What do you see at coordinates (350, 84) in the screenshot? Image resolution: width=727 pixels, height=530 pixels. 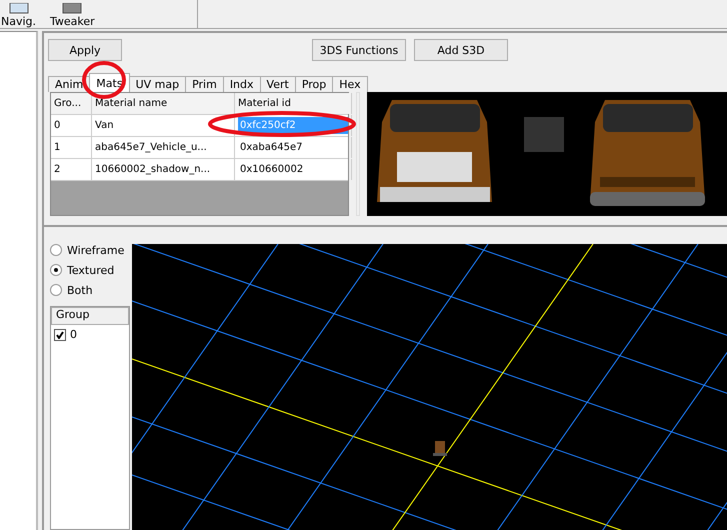 I see `tab: Hex` at bounding box center [350, 84].